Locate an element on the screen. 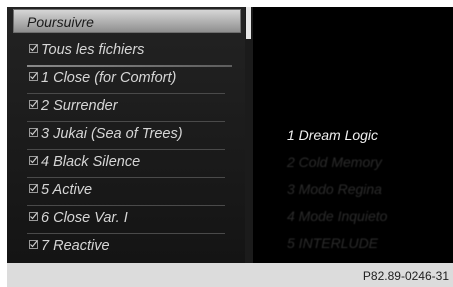 The height and width of the screenshot is (287, 453). list-item-all-files: Tous les fichiers is located at coordinates (86, 52).